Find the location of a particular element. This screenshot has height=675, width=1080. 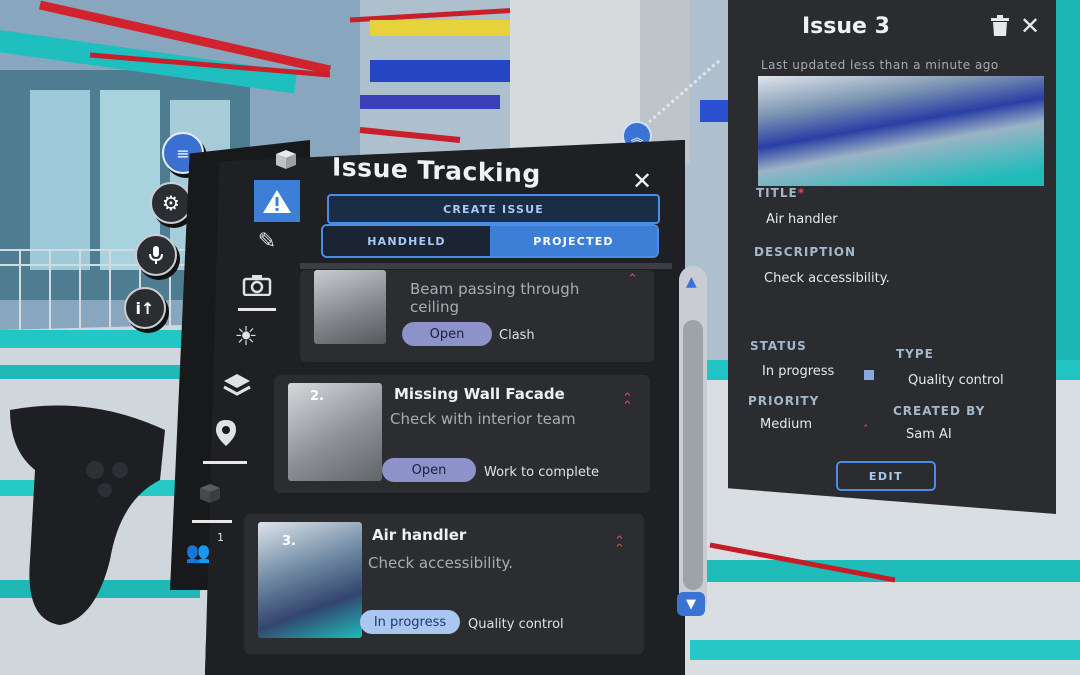

microphone-icon is located at coordinates (156, 255).